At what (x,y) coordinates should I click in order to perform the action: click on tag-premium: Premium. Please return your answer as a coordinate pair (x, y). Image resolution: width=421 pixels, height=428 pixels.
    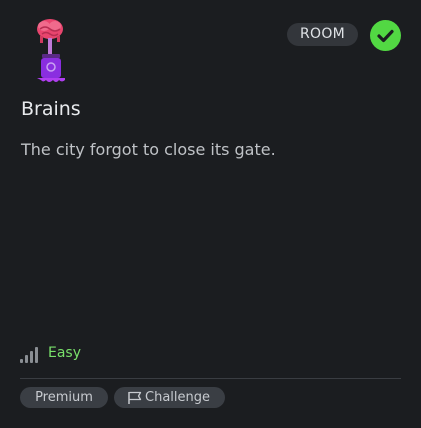
    Looking at the image, I should click on (64, 397).